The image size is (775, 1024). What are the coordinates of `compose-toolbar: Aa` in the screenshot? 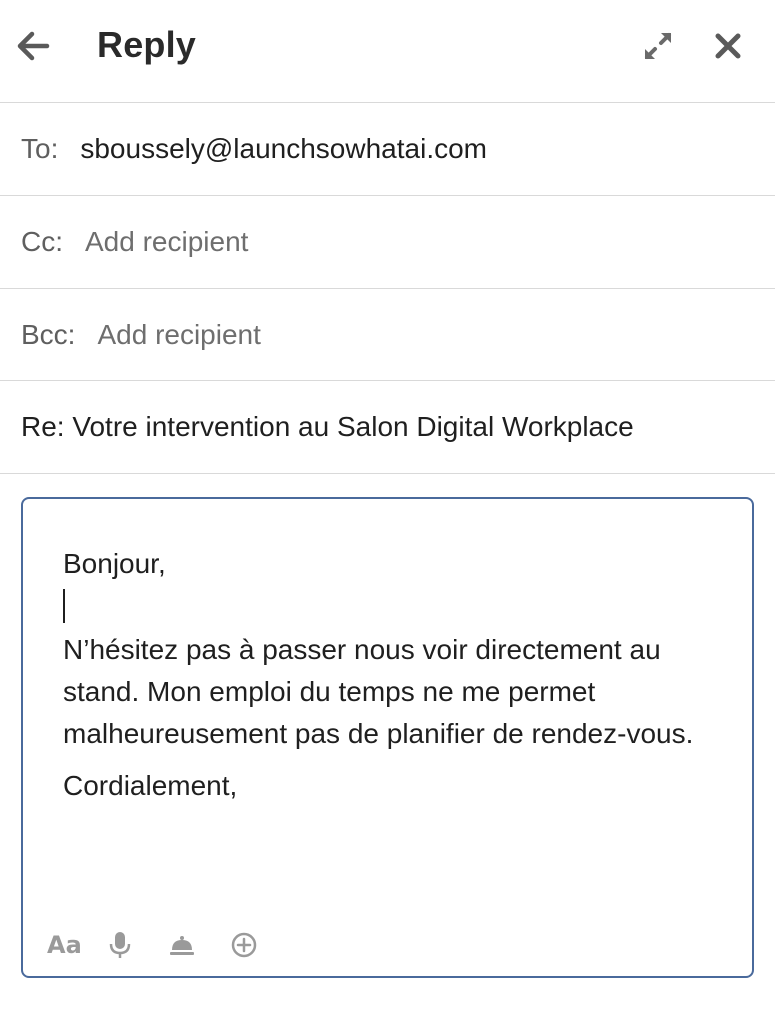 It's located at (169, 945).